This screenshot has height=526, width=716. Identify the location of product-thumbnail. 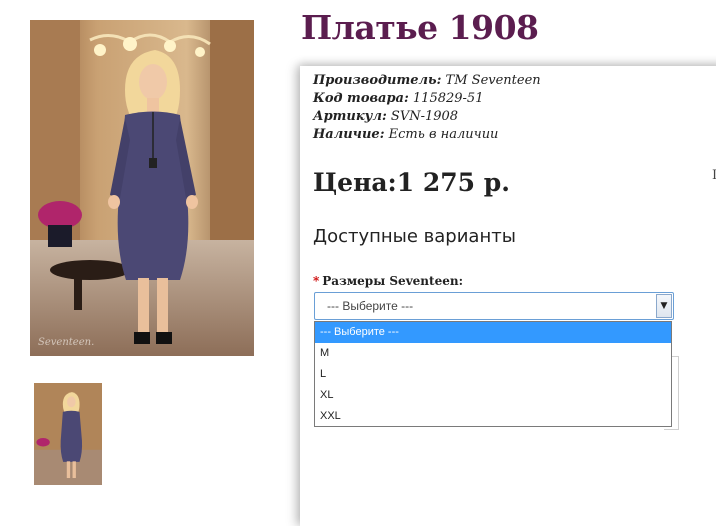
(68, 434).